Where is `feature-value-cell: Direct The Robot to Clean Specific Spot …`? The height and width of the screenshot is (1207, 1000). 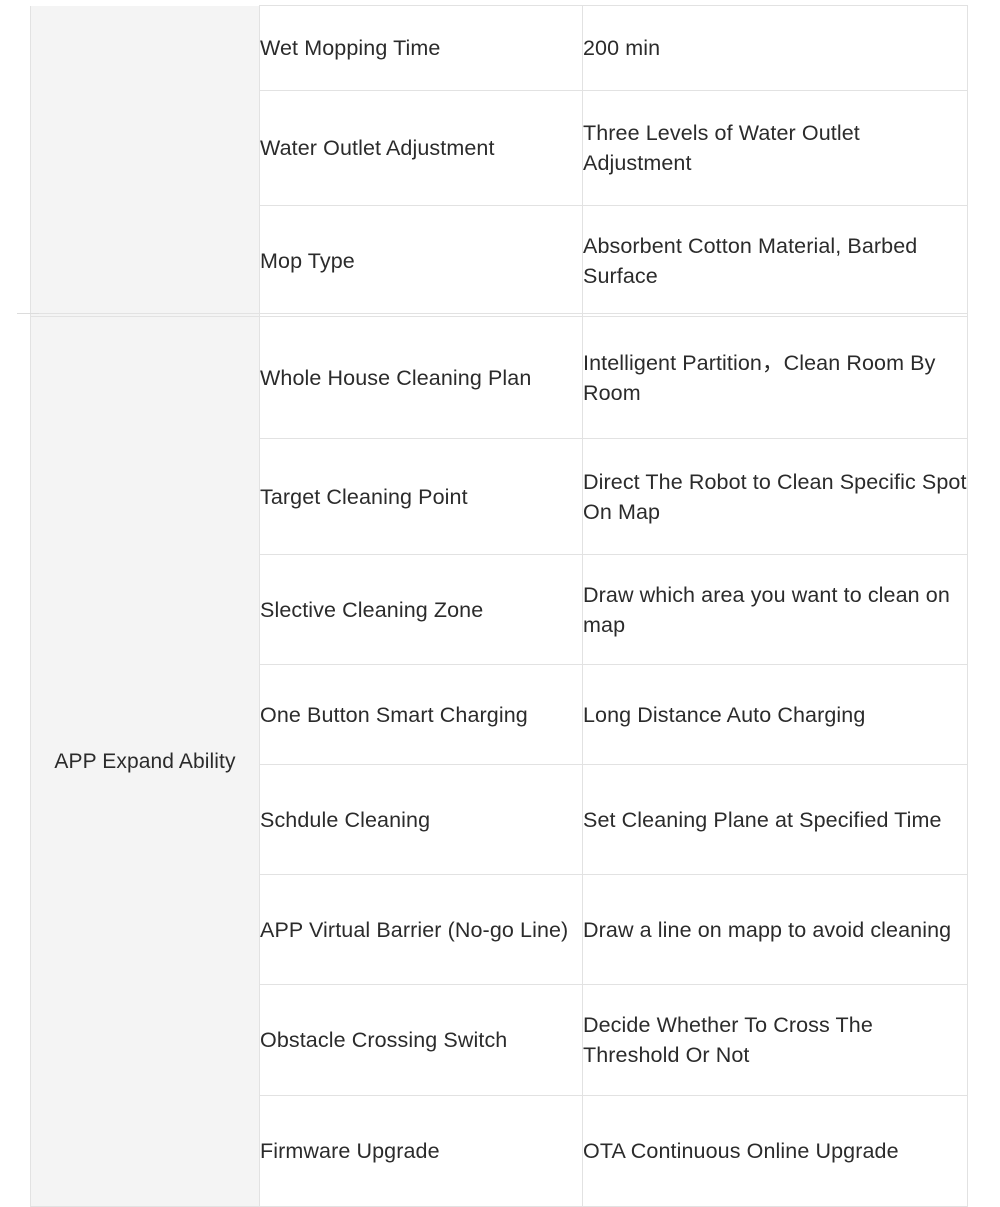
feature-value-cell: Direct The Robot to Clean Specific Spot … is located at coordinates (775, 496).